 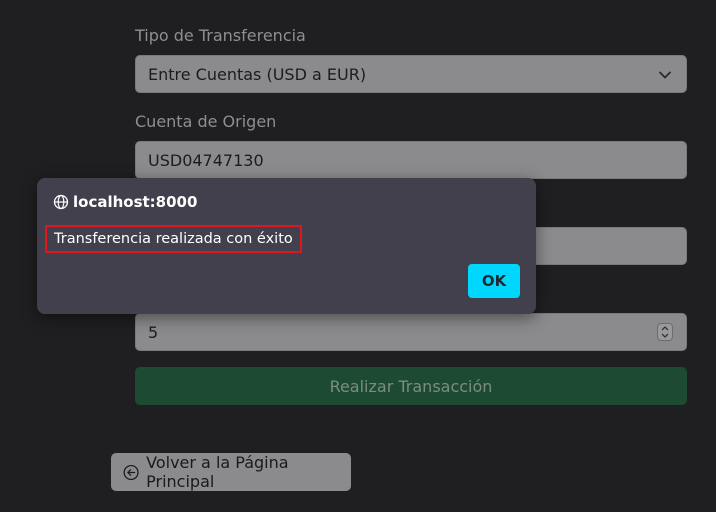 I want to click on source-account-label: Cuenta de Origen, so click(x=206, y=121).